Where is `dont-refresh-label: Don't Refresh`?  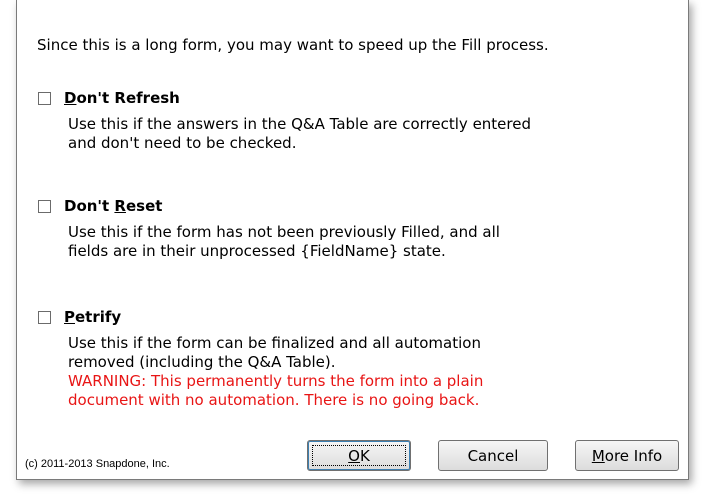 dont-refresh-label: Don't Refresh is located at coordinates (122, 98).